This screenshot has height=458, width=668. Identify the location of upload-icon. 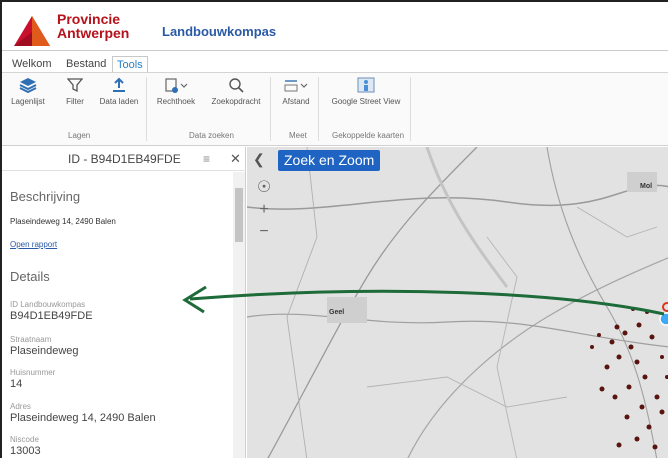
(119, 84).